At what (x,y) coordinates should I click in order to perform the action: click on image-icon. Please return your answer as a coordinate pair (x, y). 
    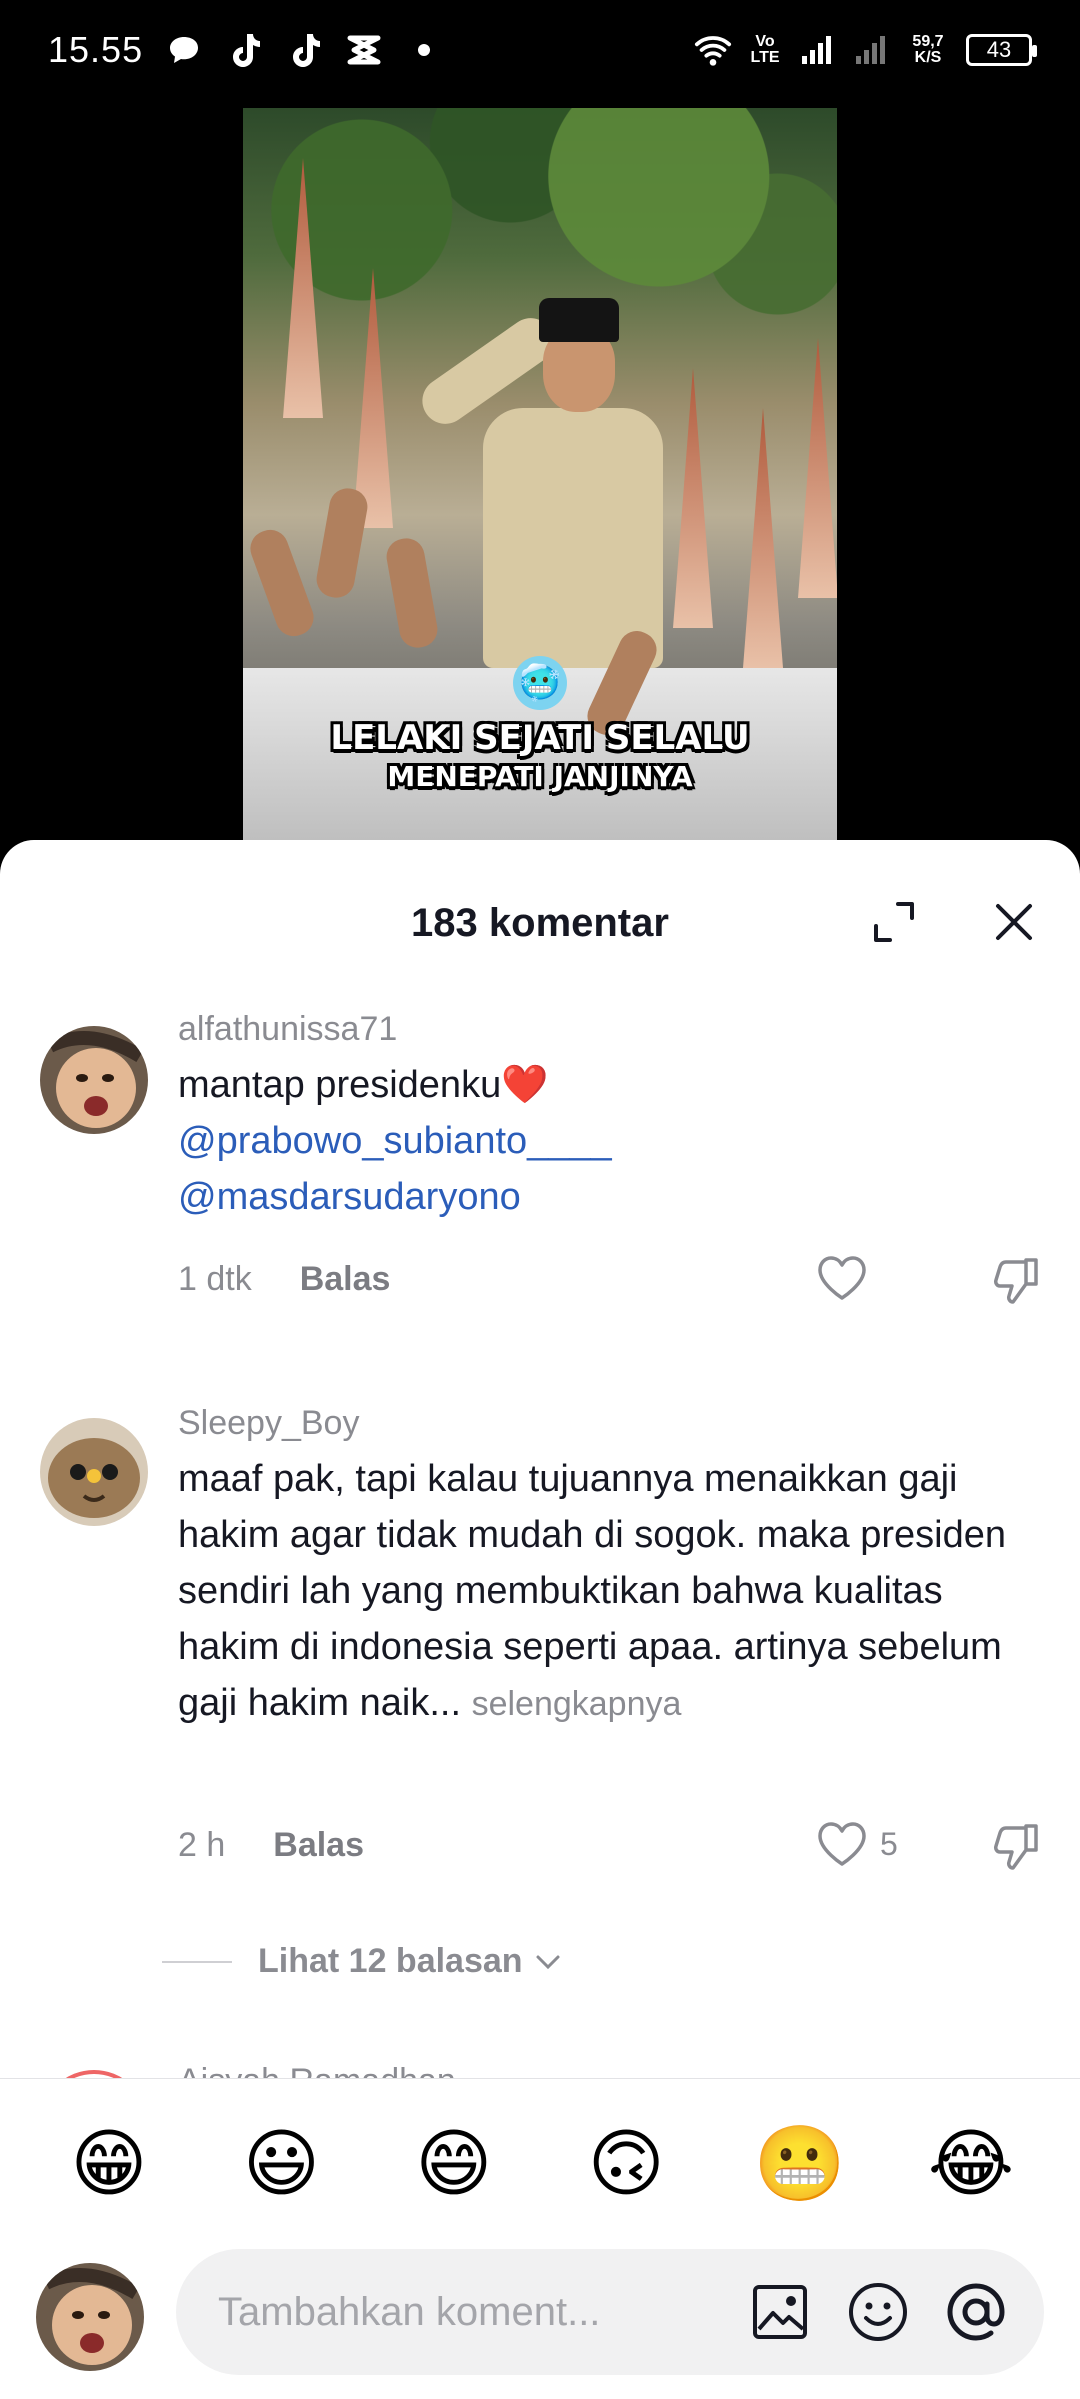
    Looking at the image, I should click on (780, 2312).